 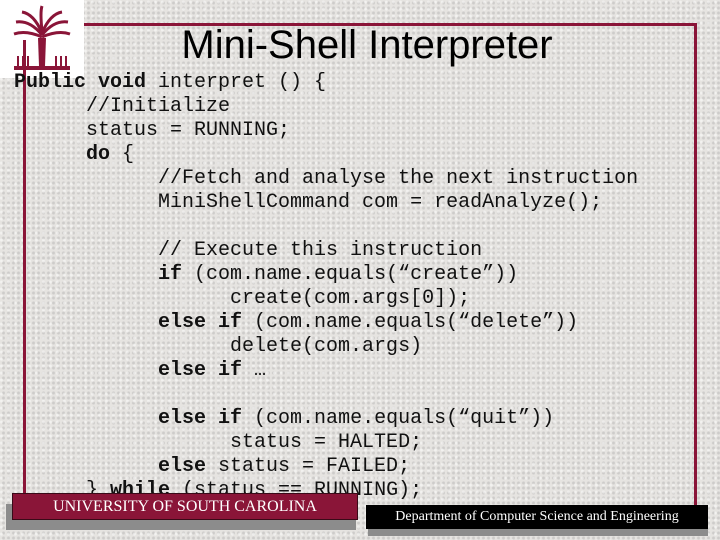 What do you see at coordinates (236, 82) in the screenshot?
I see `code-text: interpret () {` at bounding box center [236, 82].